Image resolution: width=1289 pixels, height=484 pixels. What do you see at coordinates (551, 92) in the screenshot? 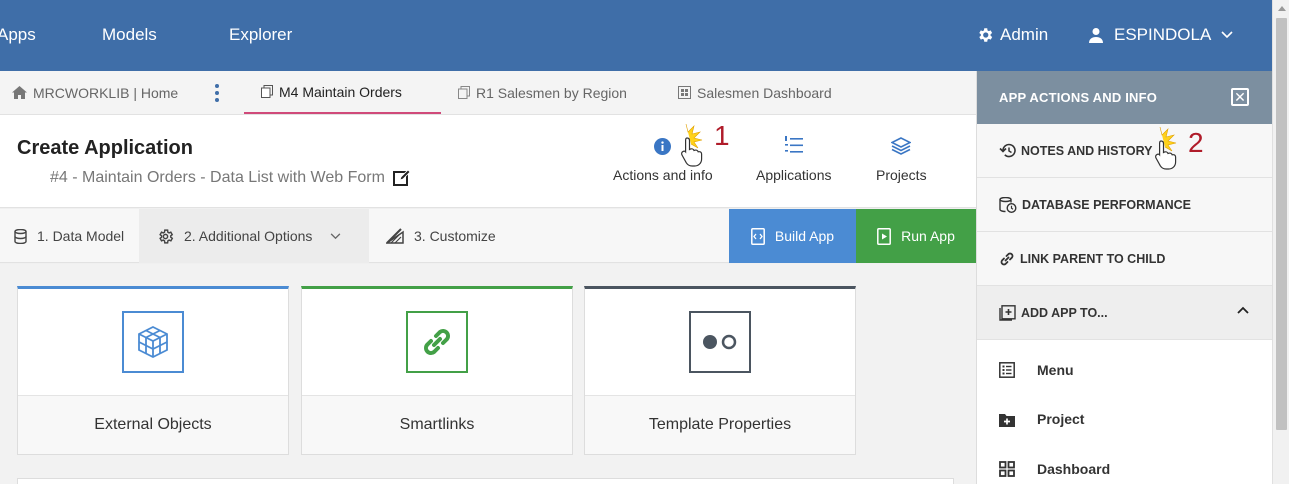
I see `tab-label: R1 Salesmen by Region` at bounding box center [551, 92].